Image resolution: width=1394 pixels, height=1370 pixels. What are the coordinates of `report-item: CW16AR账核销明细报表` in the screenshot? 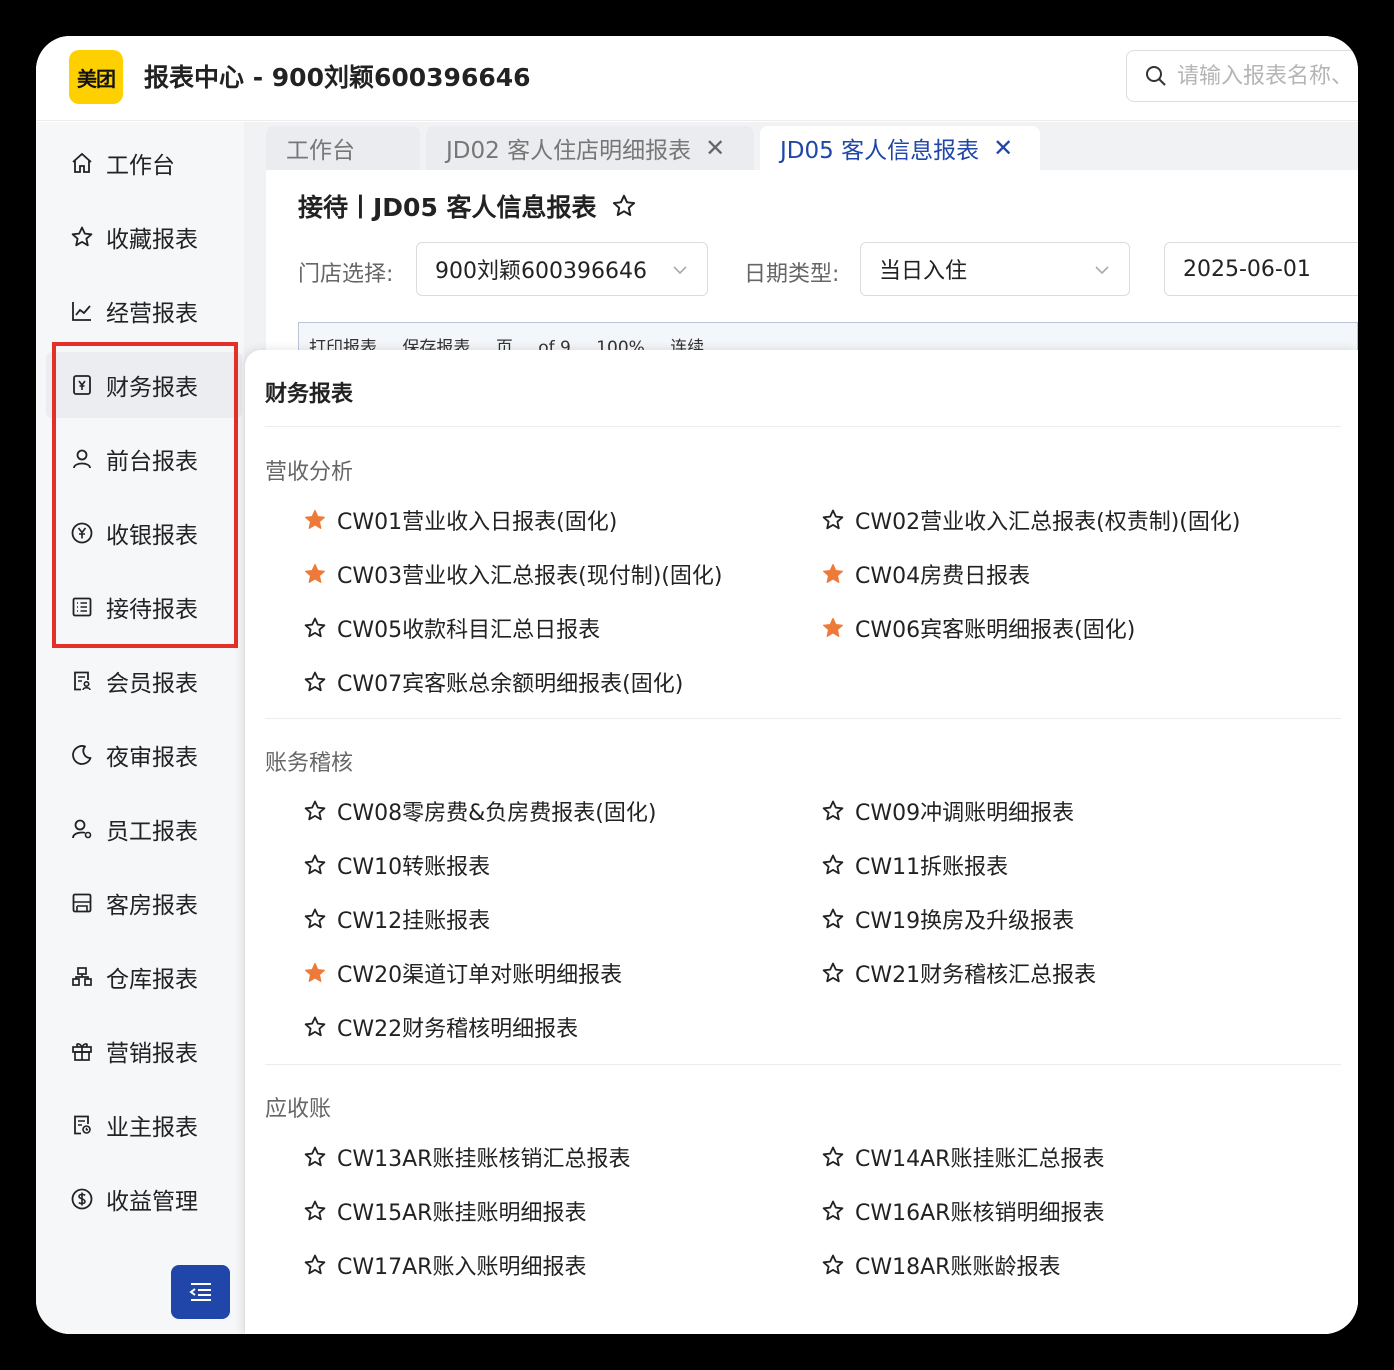 It's located at (962, 1211).